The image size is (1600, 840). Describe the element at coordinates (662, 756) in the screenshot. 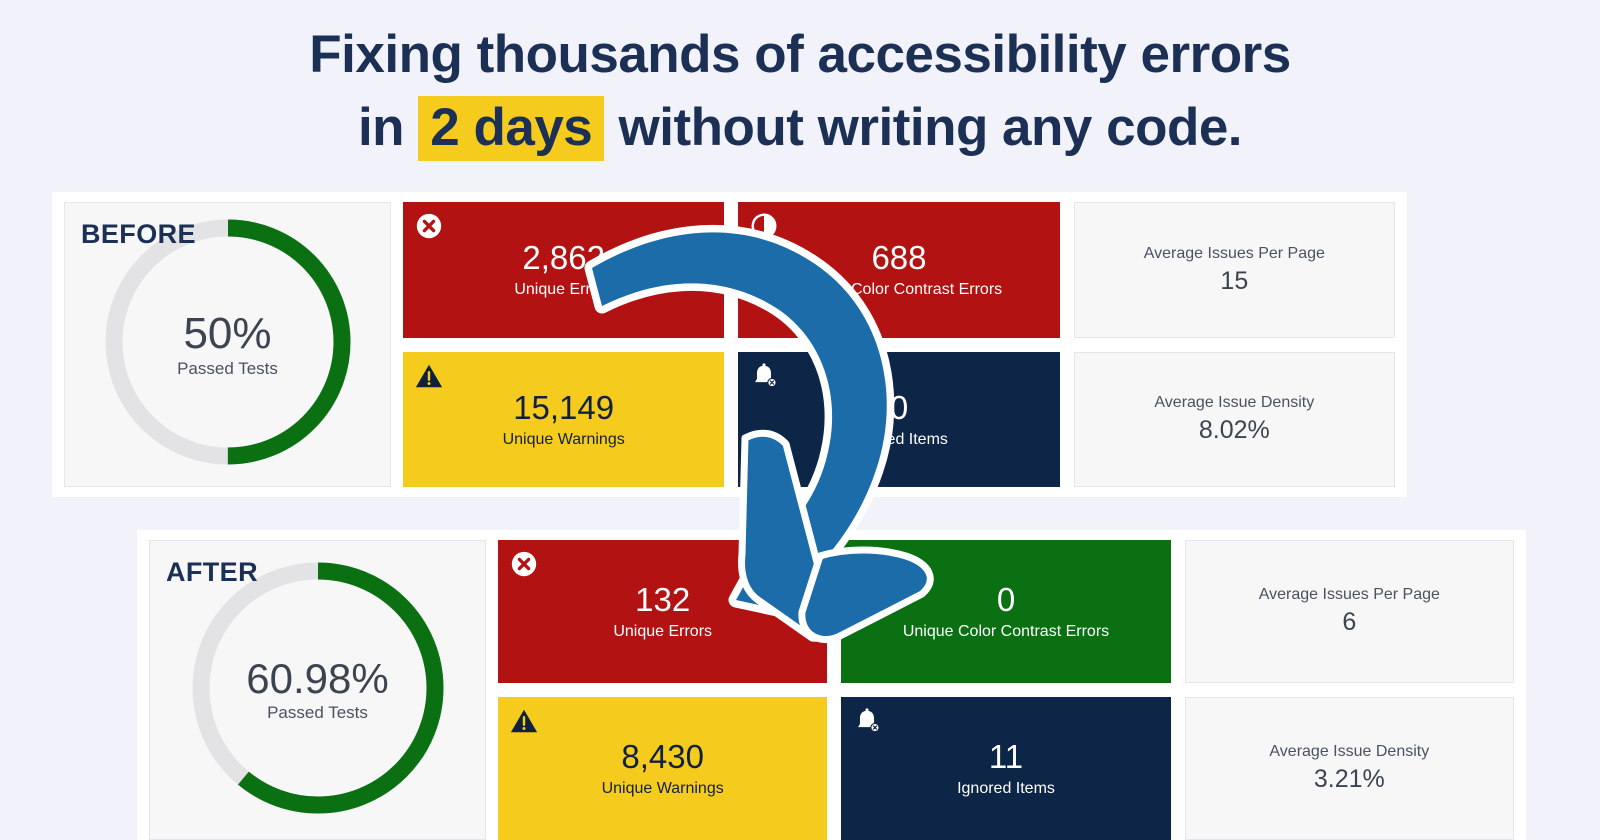

I see `after-unique-warnings-value: 8,430` at that location.